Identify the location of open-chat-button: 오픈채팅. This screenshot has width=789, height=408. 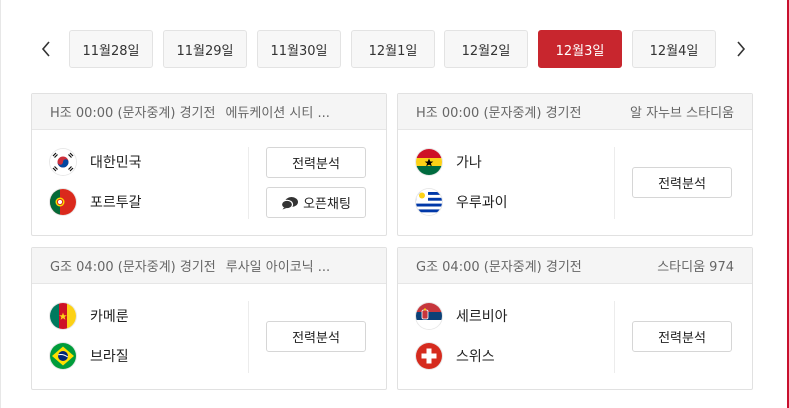
(316, 202).